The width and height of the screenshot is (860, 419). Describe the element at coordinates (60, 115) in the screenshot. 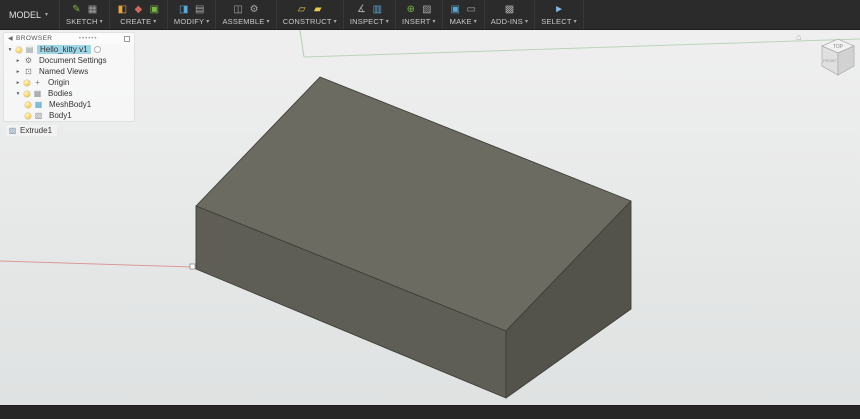

I see `browser-item-label: Body1` at that location.